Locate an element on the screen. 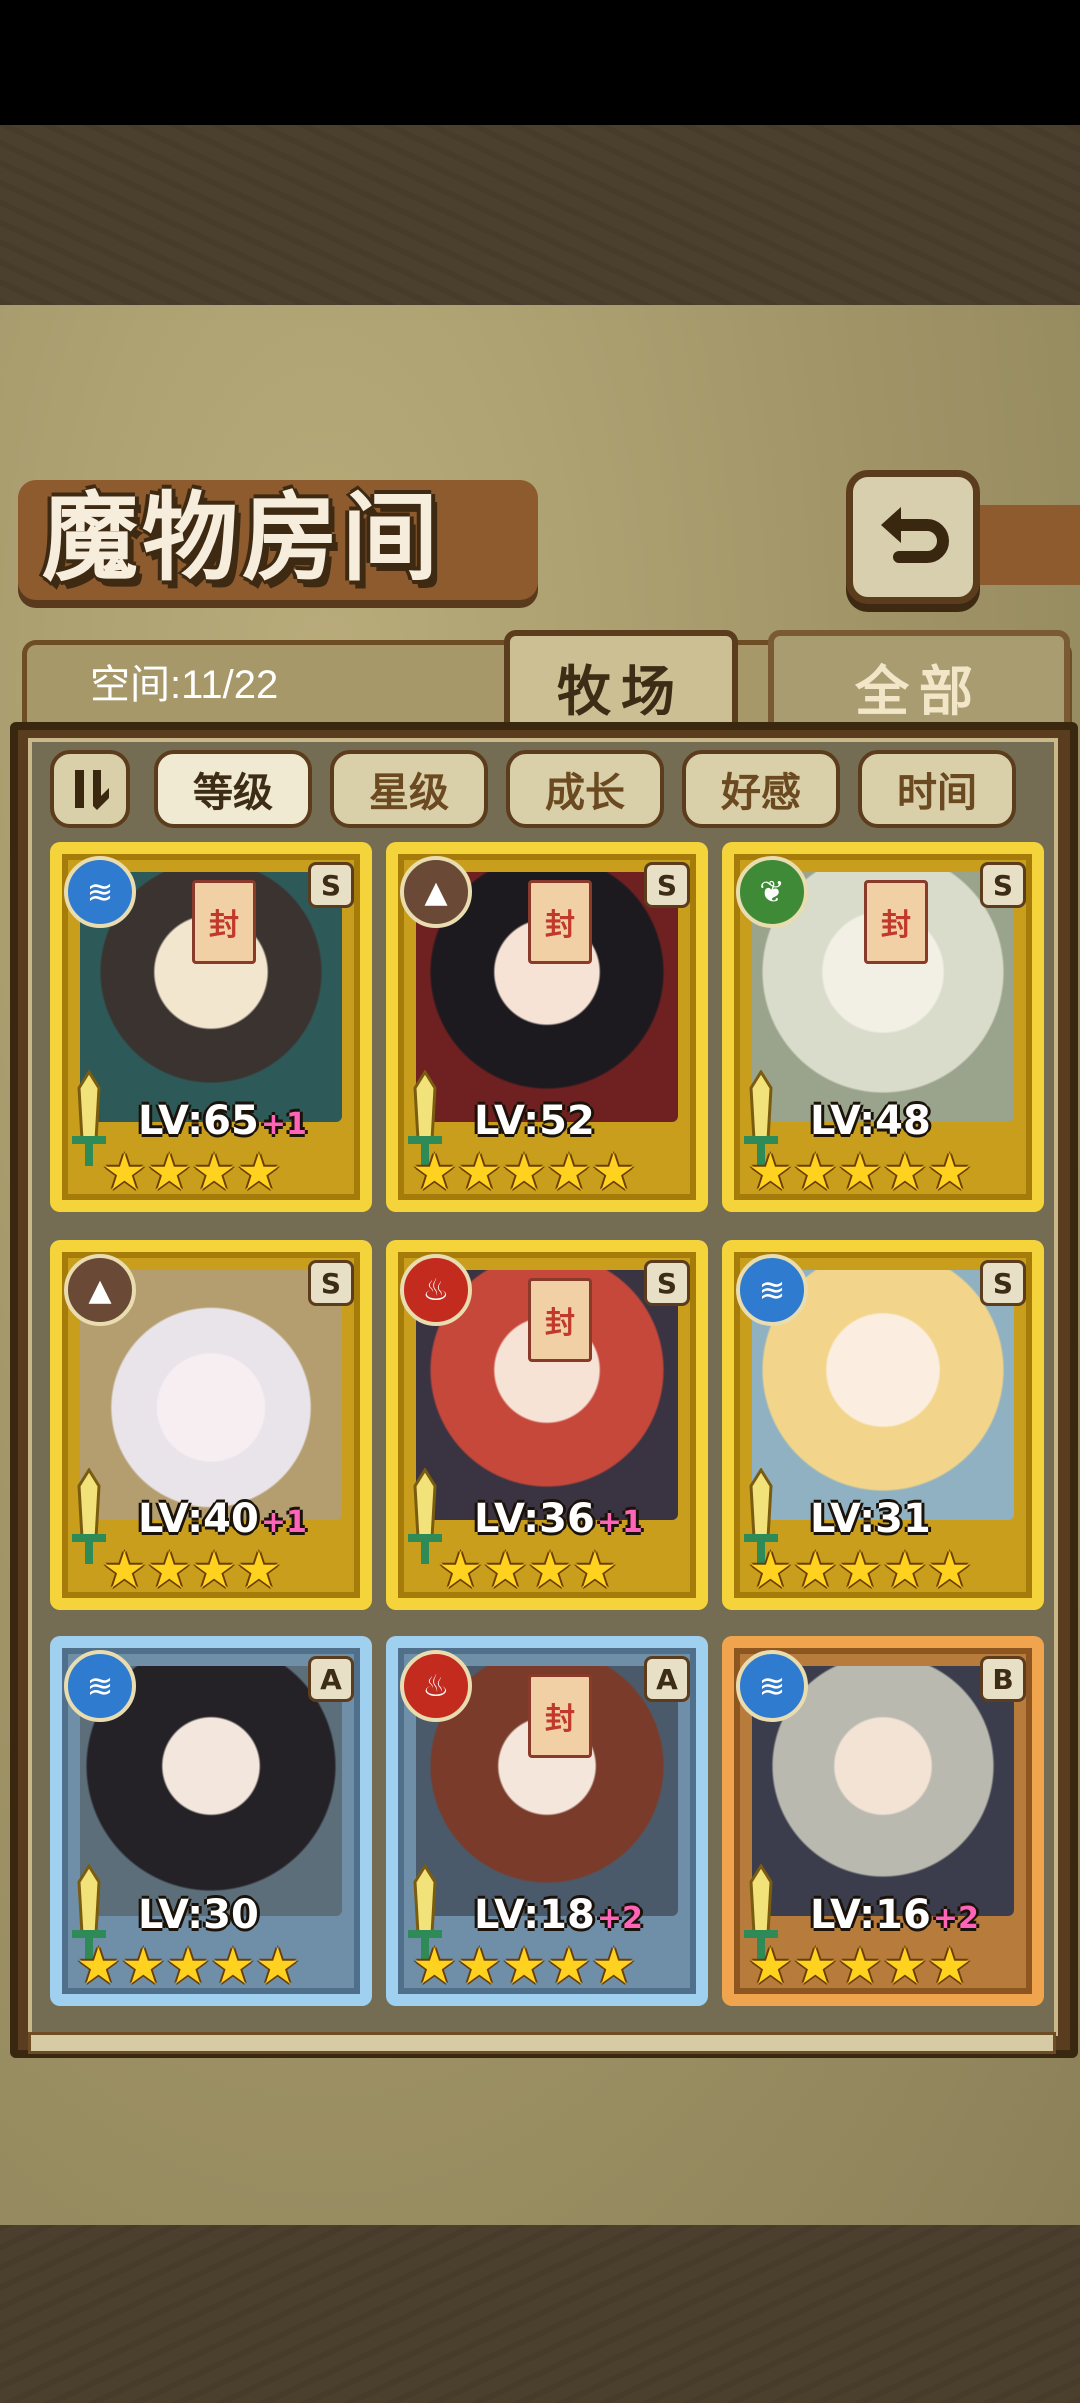 This screenshot has height=2403, width=1080. page-title: 魔物房间 is located at coordinates (242, 537).